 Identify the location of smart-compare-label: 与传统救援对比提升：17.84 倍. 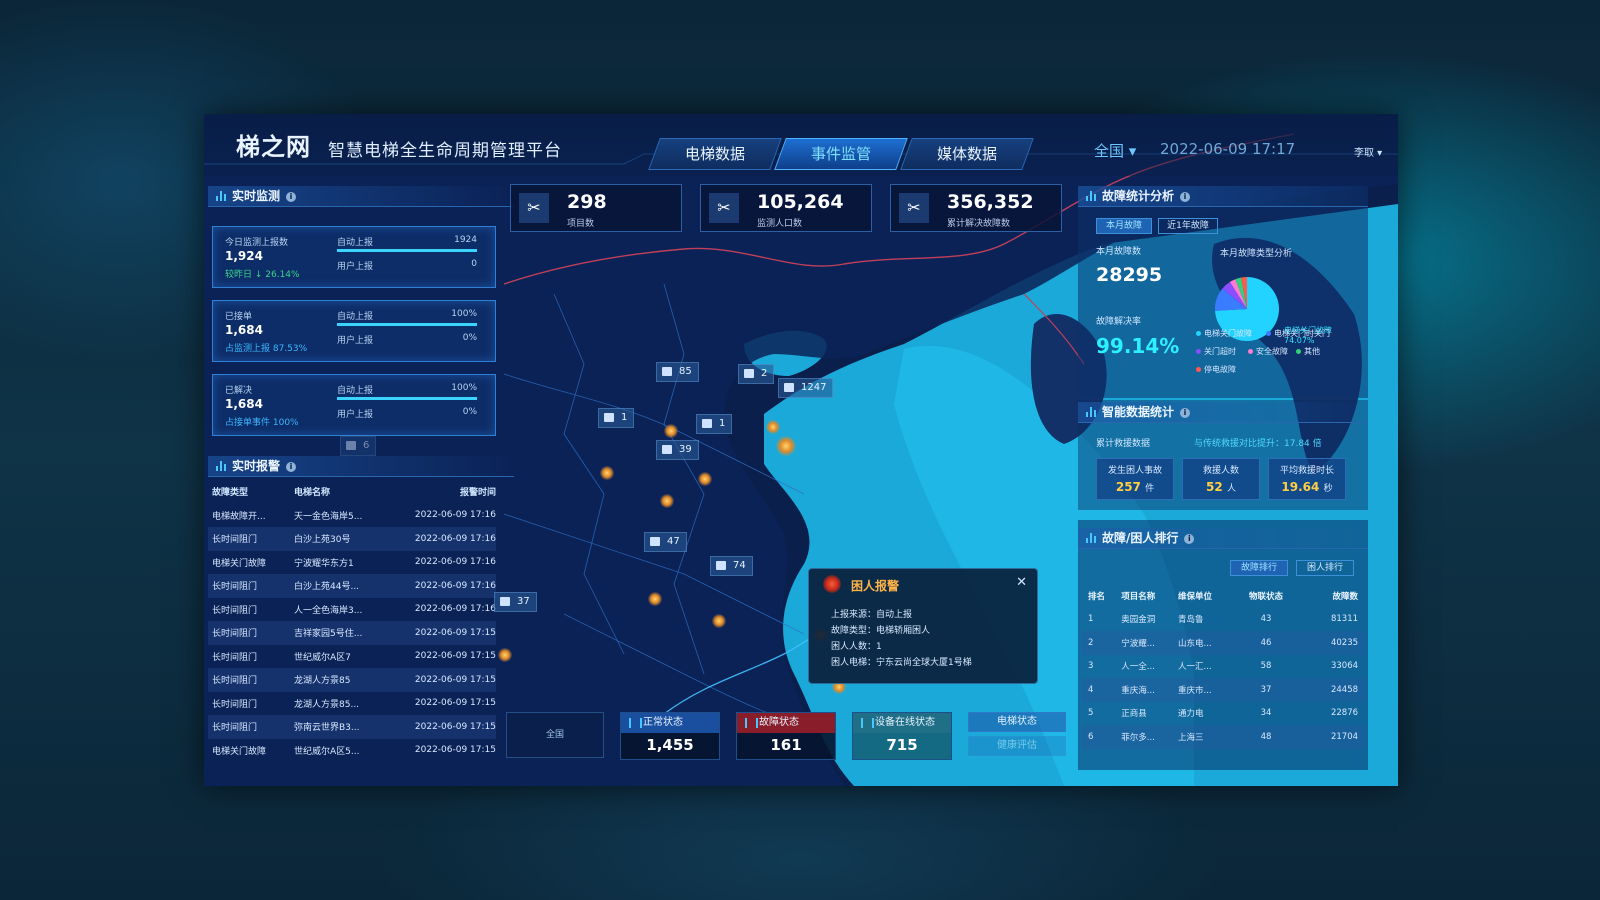
(1258, 444).